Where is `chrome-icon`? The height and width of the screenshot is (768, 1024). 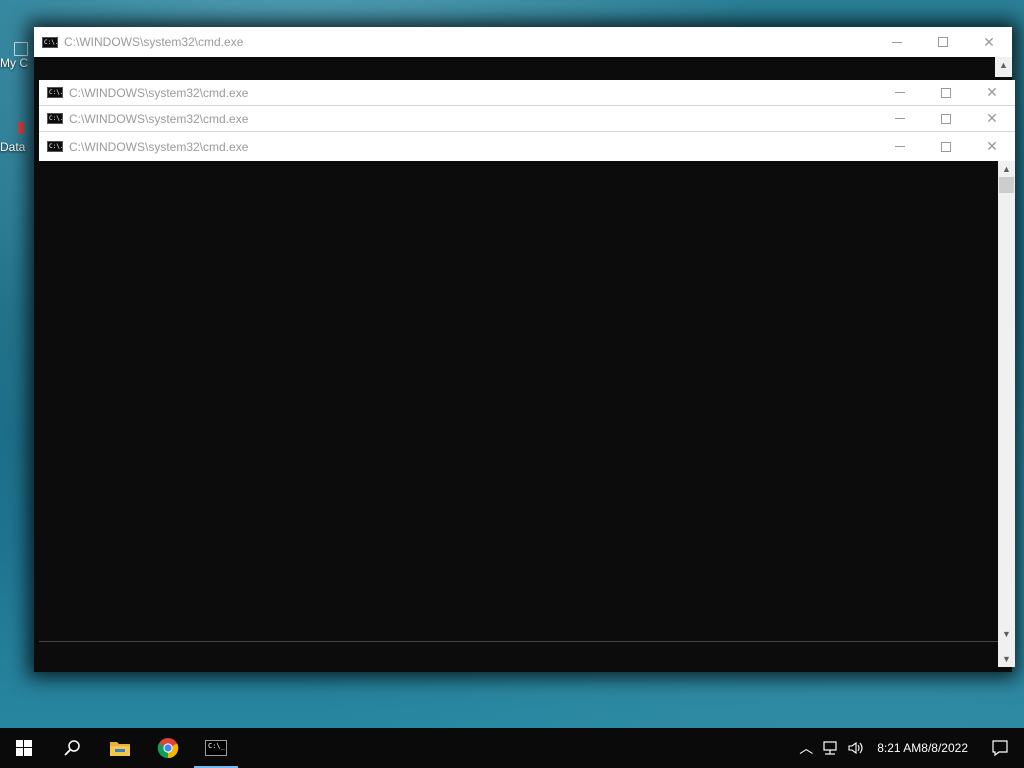 chrome-icon is located at coordinates (168, 748).